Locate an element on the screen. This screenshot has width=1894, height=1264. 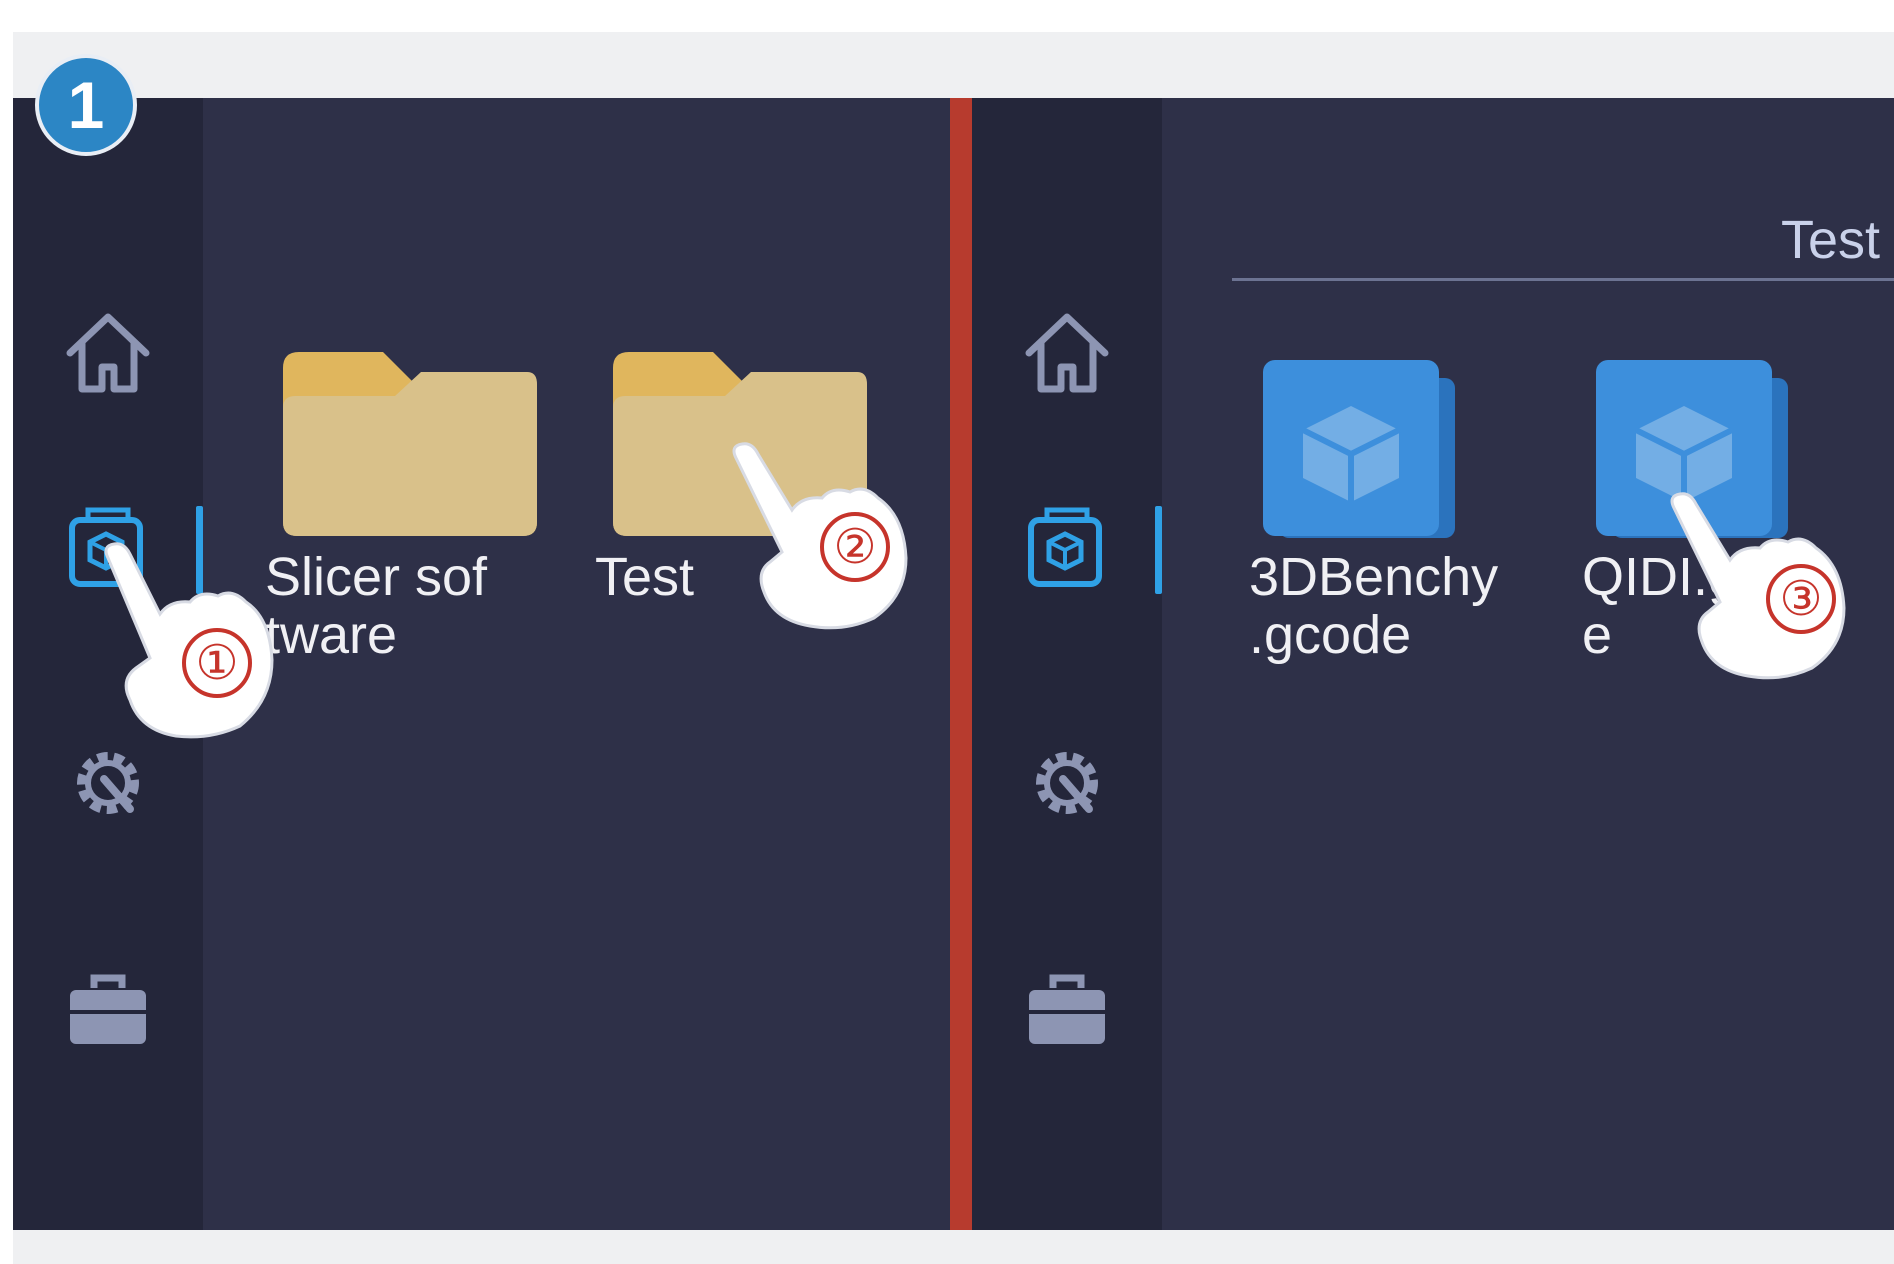
step-number-badge: 1 is located at coordinates (86, 105).